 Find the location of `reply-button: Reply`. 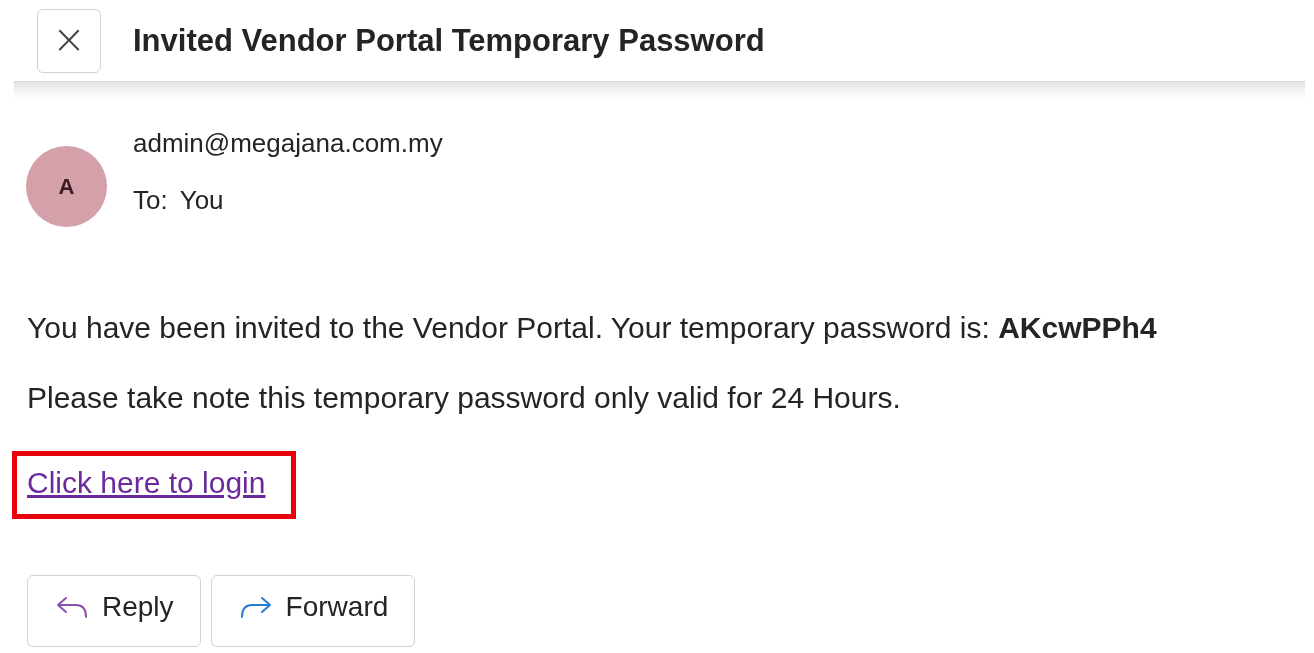

reply-button: Reply is located at coordinates (114, 611).